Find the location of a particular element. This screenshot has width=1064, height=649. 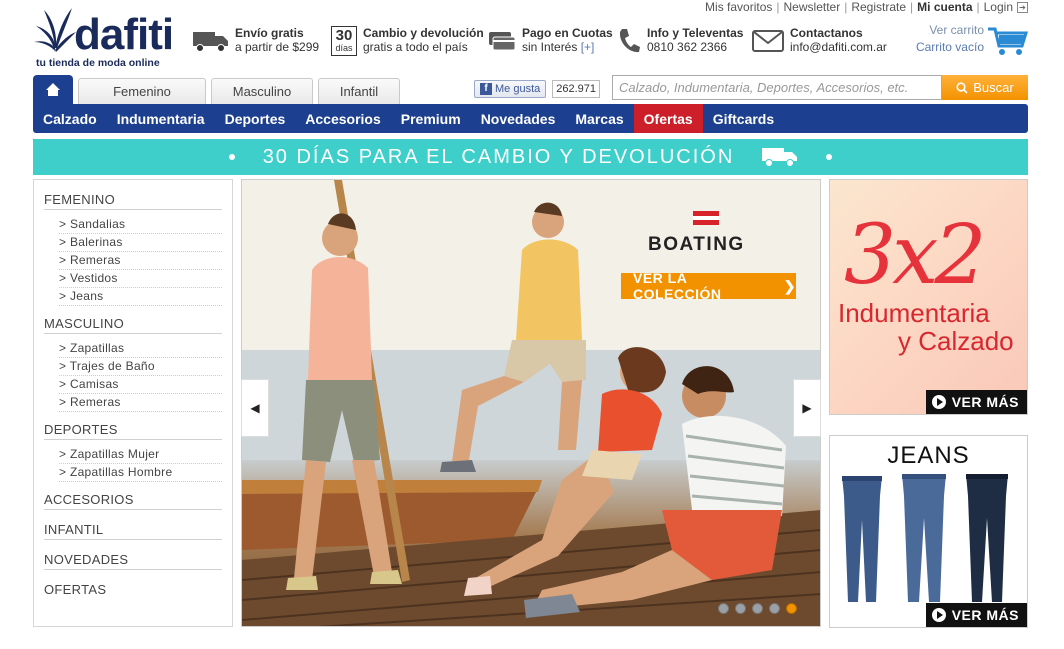

mi-cuenta-link: Mi cuenta is located at coordinates (944, 7).